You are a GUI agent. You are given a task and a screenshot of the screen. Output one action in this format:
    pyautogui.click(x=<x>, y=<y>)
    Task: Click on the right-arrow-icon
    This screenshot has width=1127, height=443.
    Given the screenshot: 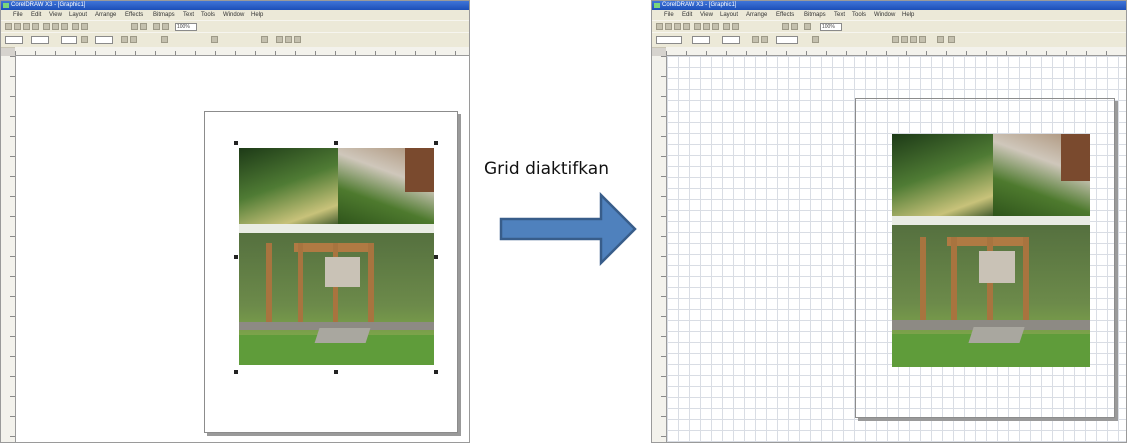 What is the action you would take?
    pyautogui.click(x=568, y=229)
    